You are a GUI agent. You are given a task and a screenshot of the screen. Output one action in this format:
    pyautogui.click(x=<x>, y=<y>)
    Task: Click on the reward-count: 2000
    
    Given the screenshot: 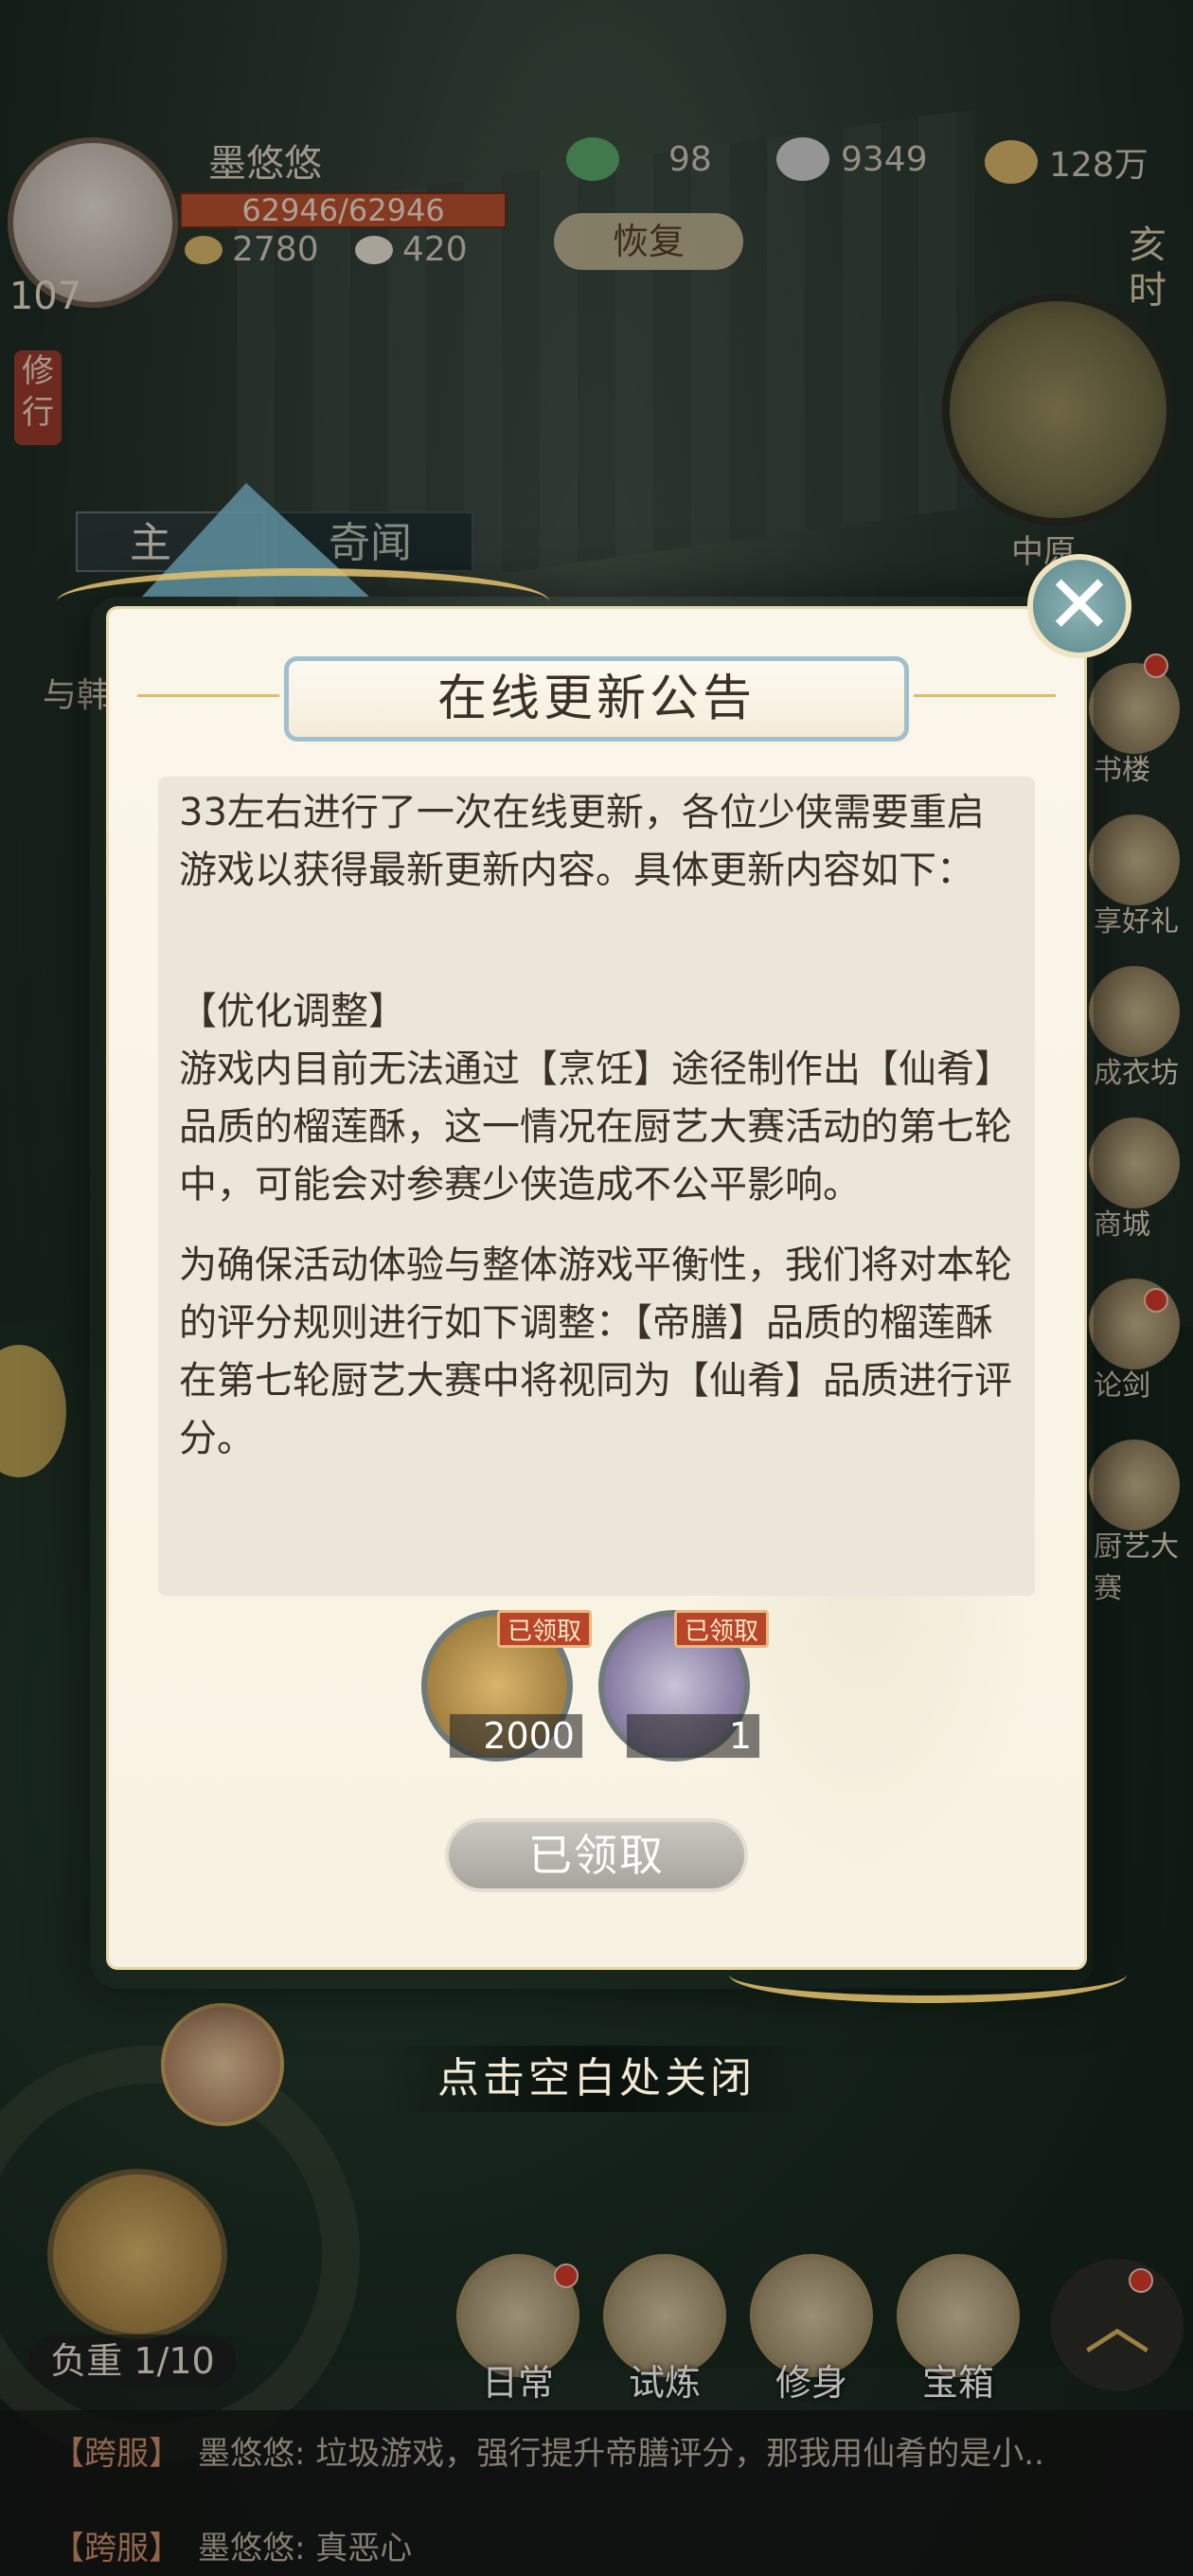 What is the action you would take?
    pyautogui.click(x=516, y=1736)
    